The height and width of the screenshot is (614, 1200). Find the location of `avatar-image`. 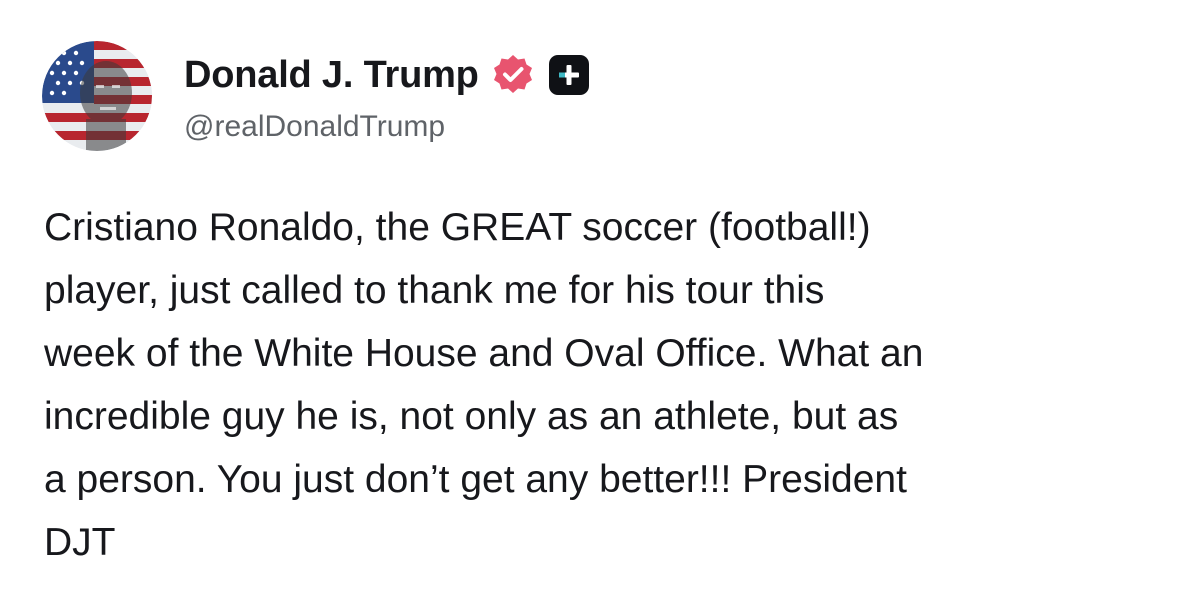

avatar-image is located at coordinates (97, 96).